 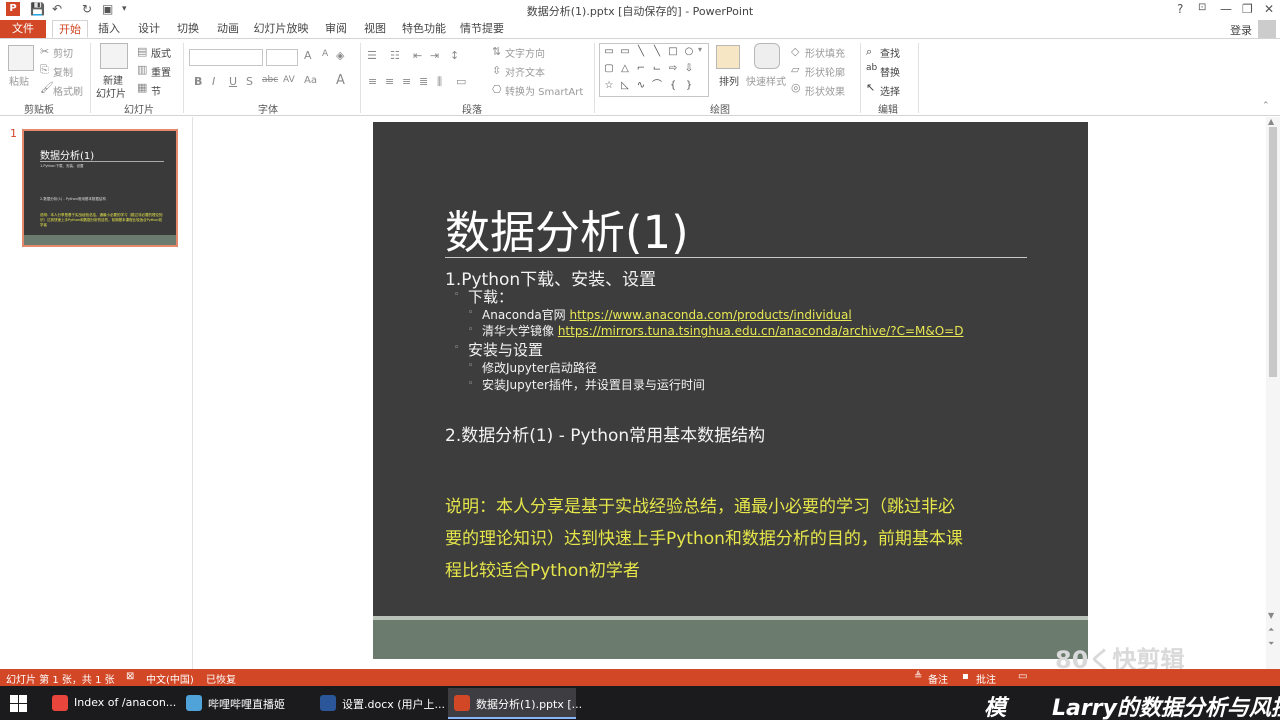 I want to click on scrollbar-thumb, so click(x=1273, y=252).